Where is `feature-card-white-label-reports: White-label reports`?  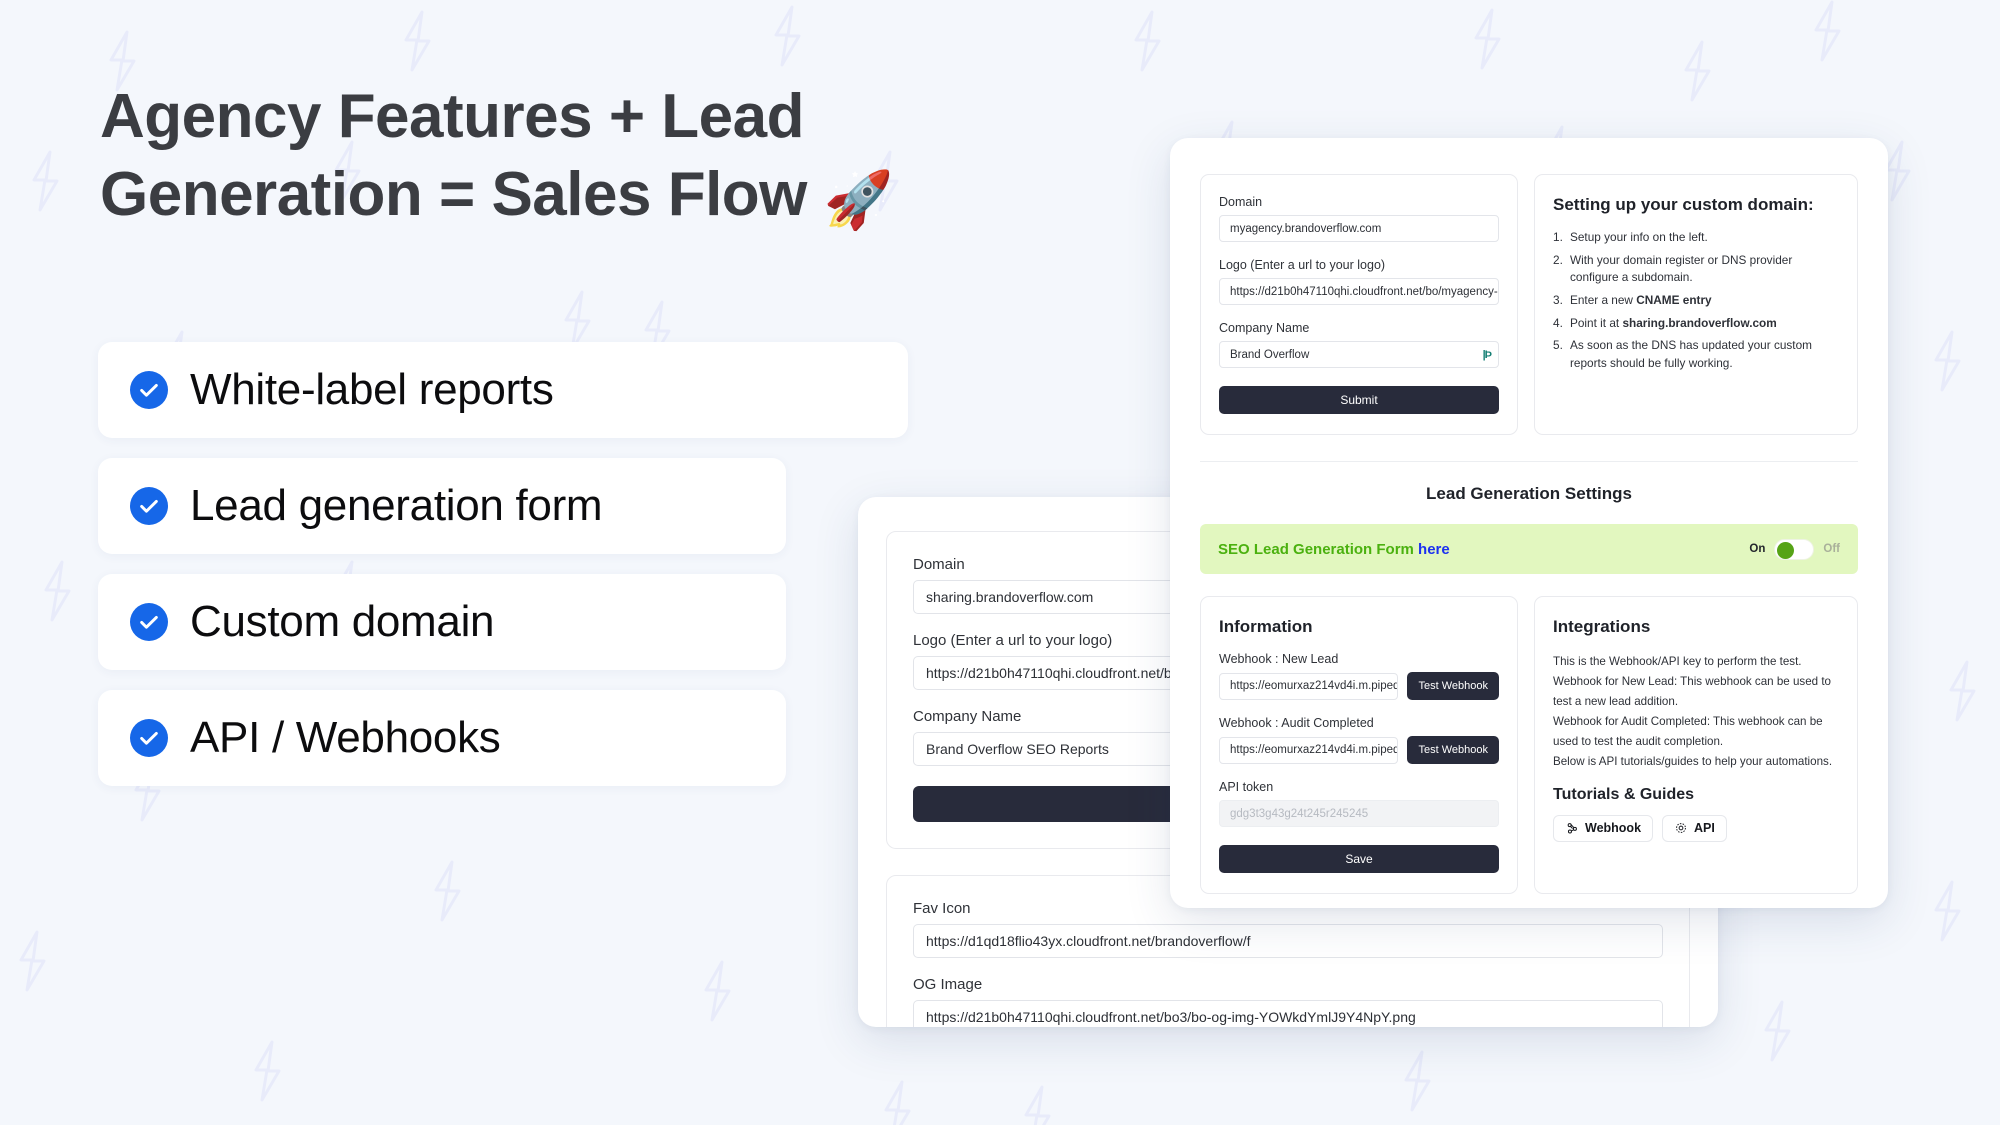 feature-card-white-label-reports: White-label reports is located at coordinates (503, 390).